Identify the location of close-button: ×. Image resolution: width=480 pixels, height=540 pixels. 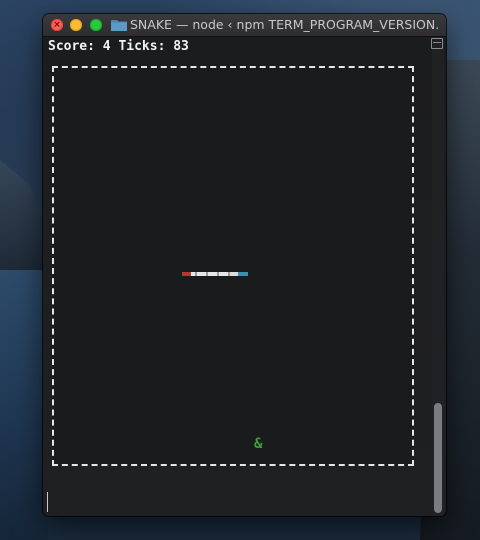
(57, 25).